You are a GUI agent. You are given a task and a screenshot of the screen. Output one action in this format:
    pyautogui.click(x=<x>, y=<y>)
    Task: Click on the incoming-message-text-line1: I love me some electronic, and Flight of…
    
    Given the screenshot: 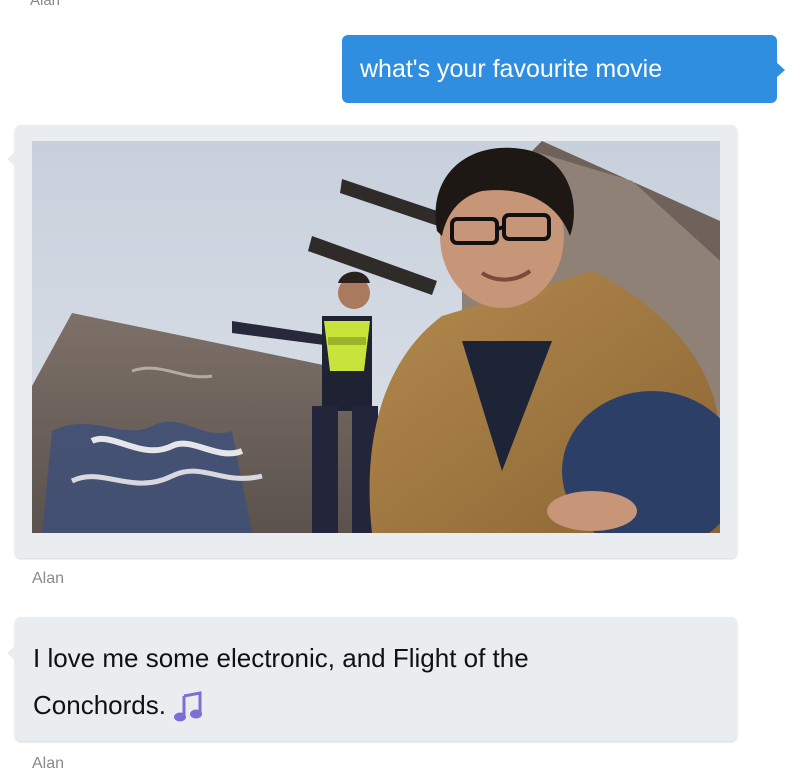 What is the action you would take?
    pyautogui.click(x=281, y=658)
    